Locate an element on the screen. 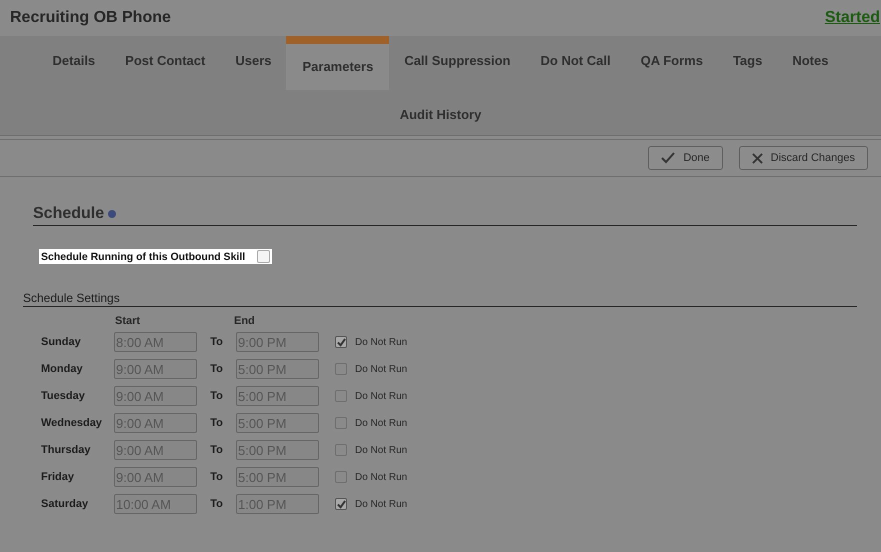 This screenshot has width=881, height=552. column-header: End is located at coordinates (244, 320).